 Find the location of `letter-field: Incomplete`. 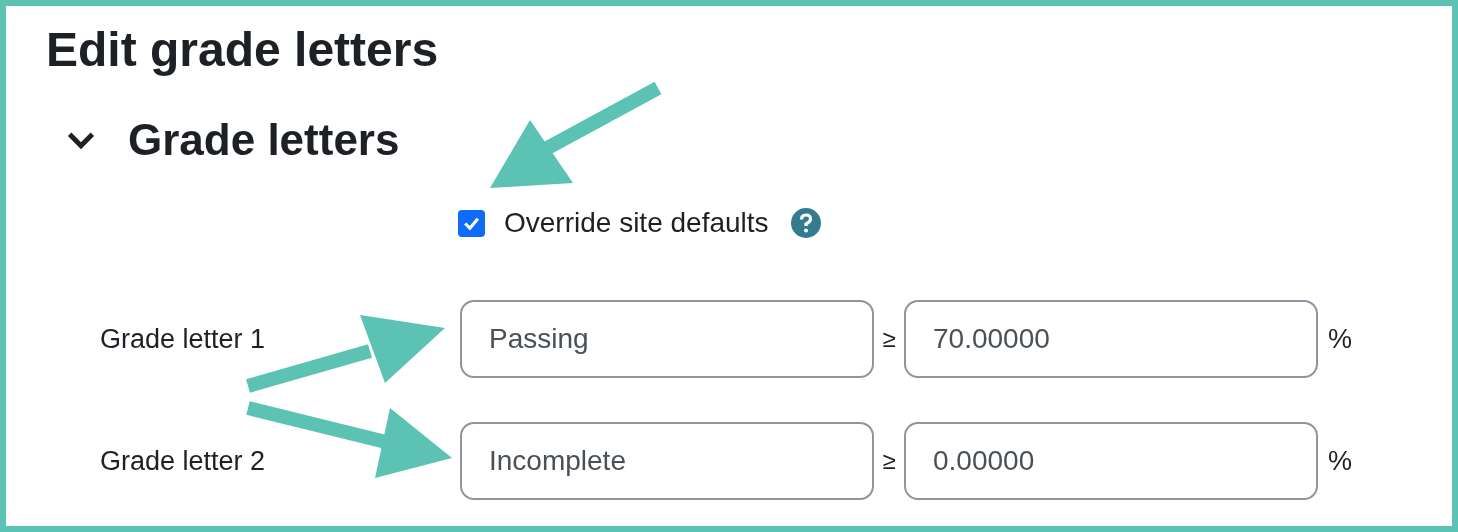

letter-field: Incomplete is located at coordinates (667, 461).